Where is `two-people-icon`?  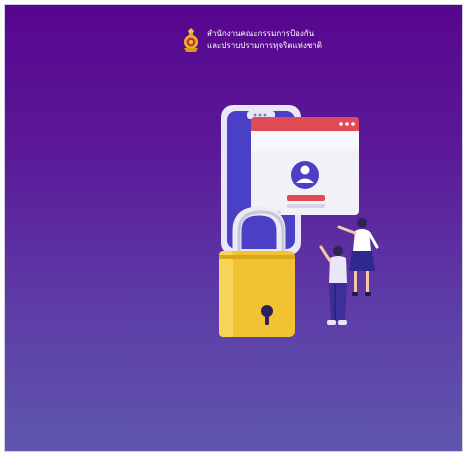
two-people-icon is located at coordinates (349, 271).